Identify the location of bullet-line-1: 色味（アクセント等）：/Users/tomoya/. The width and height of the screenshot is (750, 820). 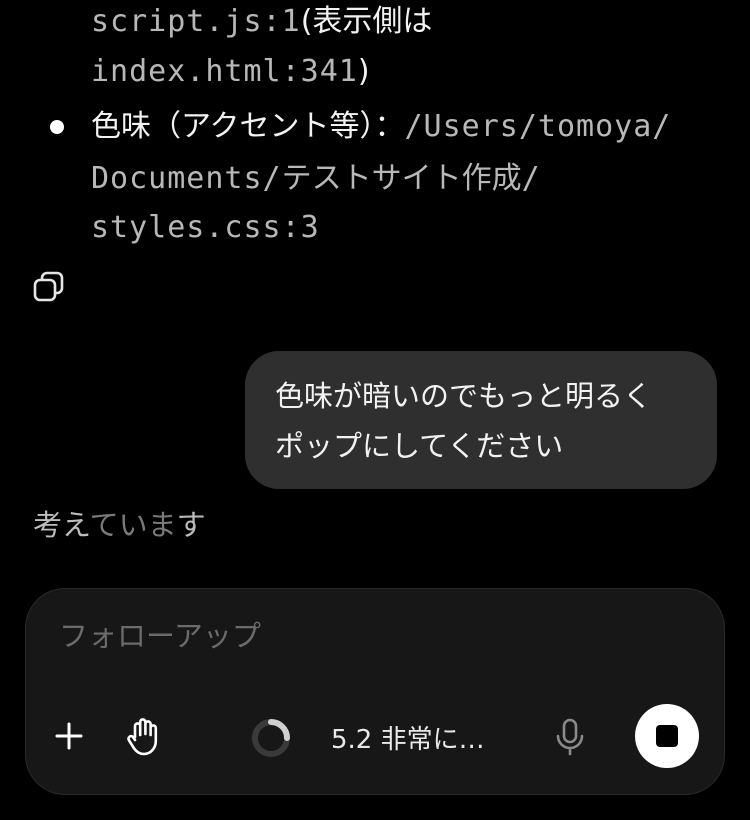
(381, 127).